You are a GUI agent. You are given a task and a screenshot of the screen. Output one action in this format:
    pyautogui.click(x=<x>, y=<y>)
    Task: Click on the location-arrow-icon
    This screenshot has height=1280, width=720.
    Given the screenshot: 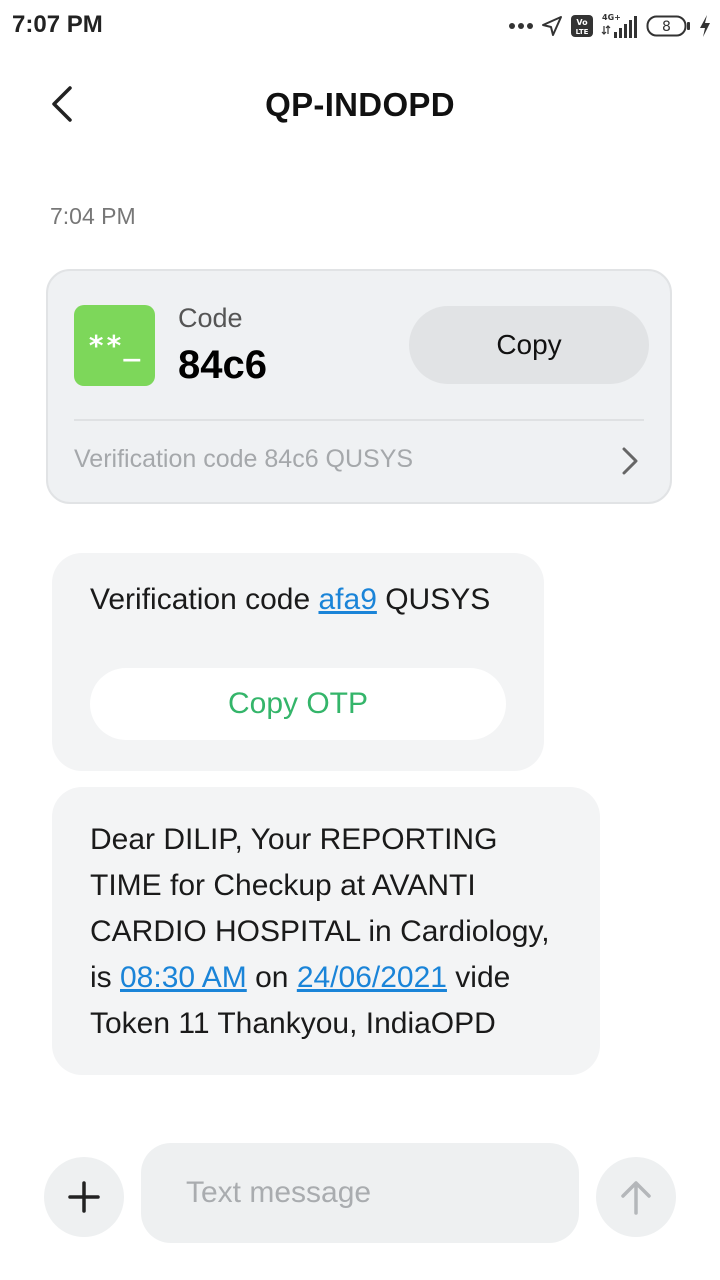 What is the action you would take?
    pyautogui.click(x=552, y=26)
    